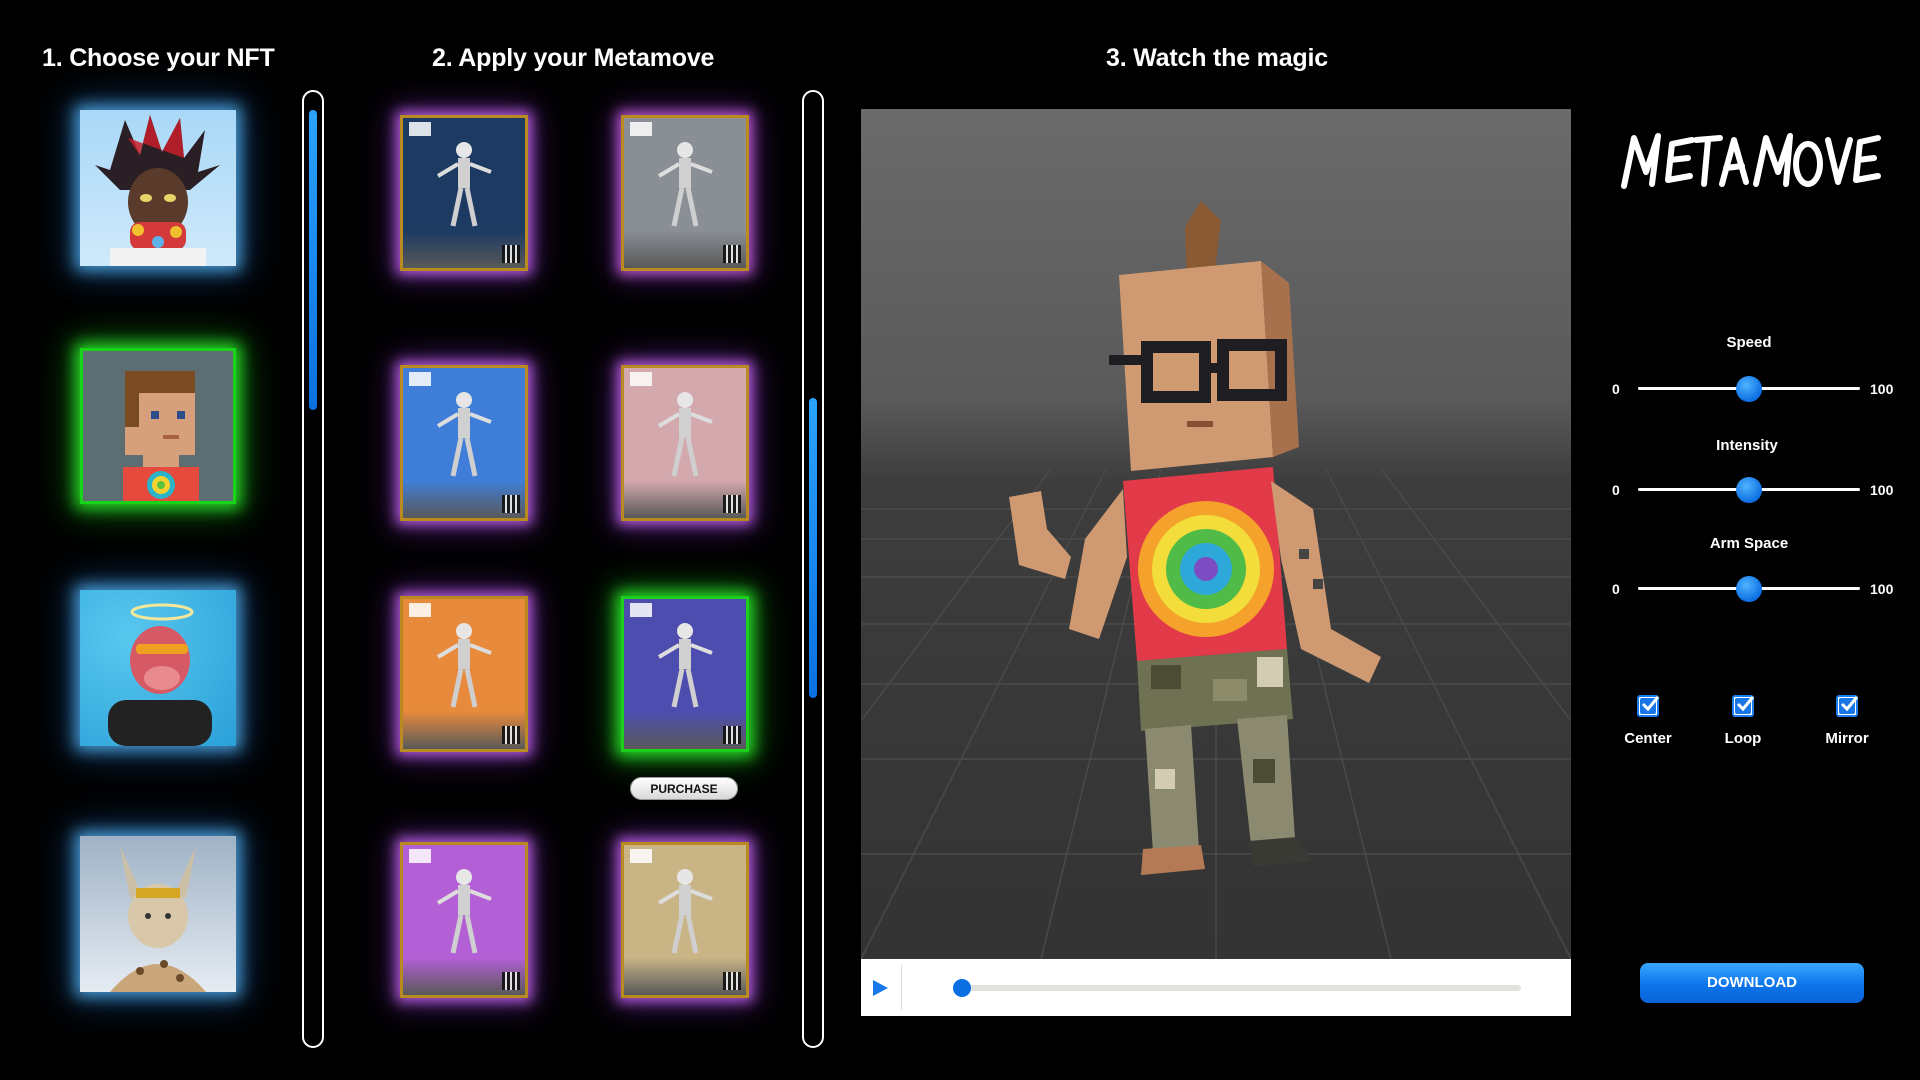 This screenshot has width=1920, height=1080. Describe the element at coordinates (1749, 389) in the screenshot. I see `slider-speed-knob` at that location.